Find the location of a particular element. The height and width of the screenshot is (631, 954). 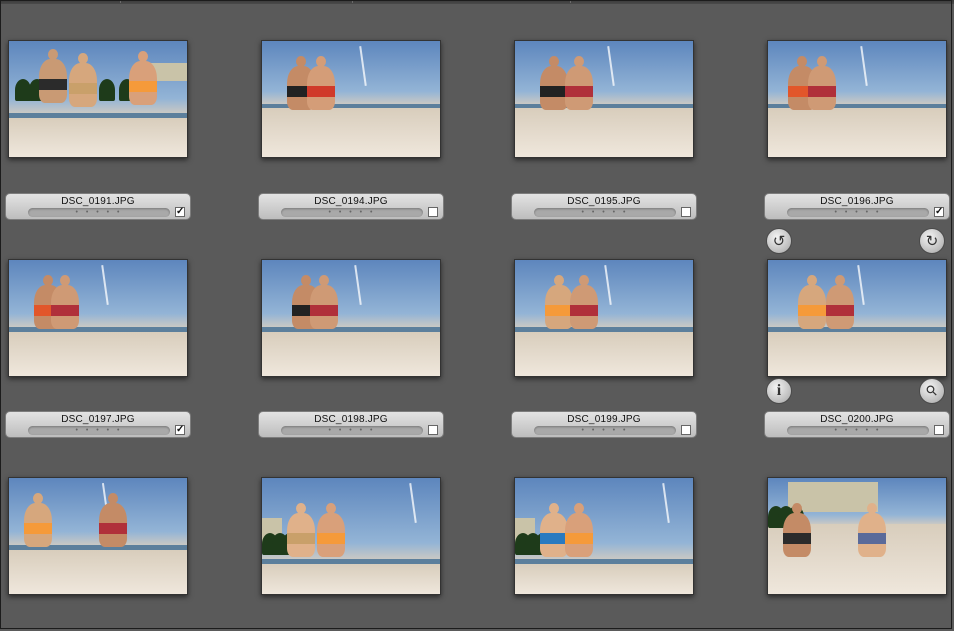

photo-label-bar: DSC_0198.JPG • • • • • is located at coordinates (351, 424).